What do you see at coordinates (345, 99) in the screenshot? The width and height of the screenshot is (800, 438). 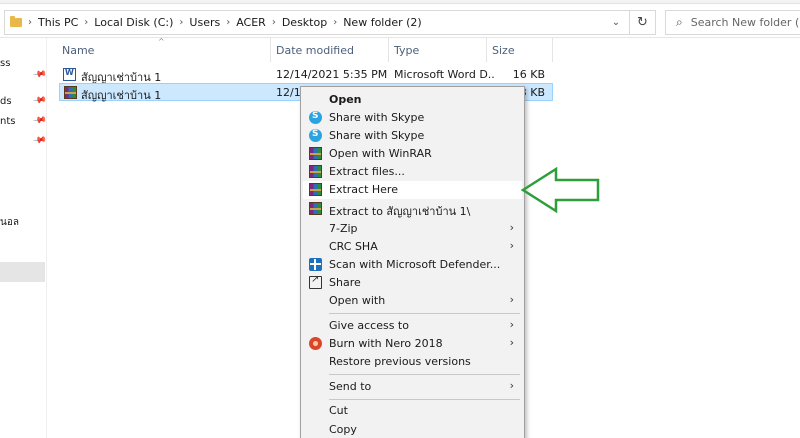 I see `menu-item-label: Open` at bounding box center [345, 99].